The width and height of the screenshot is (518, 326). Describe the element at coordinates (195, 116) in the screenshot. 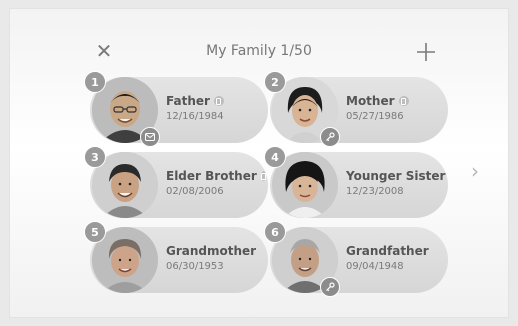

I see `member-birthdate: 12/16/1984` at that location.